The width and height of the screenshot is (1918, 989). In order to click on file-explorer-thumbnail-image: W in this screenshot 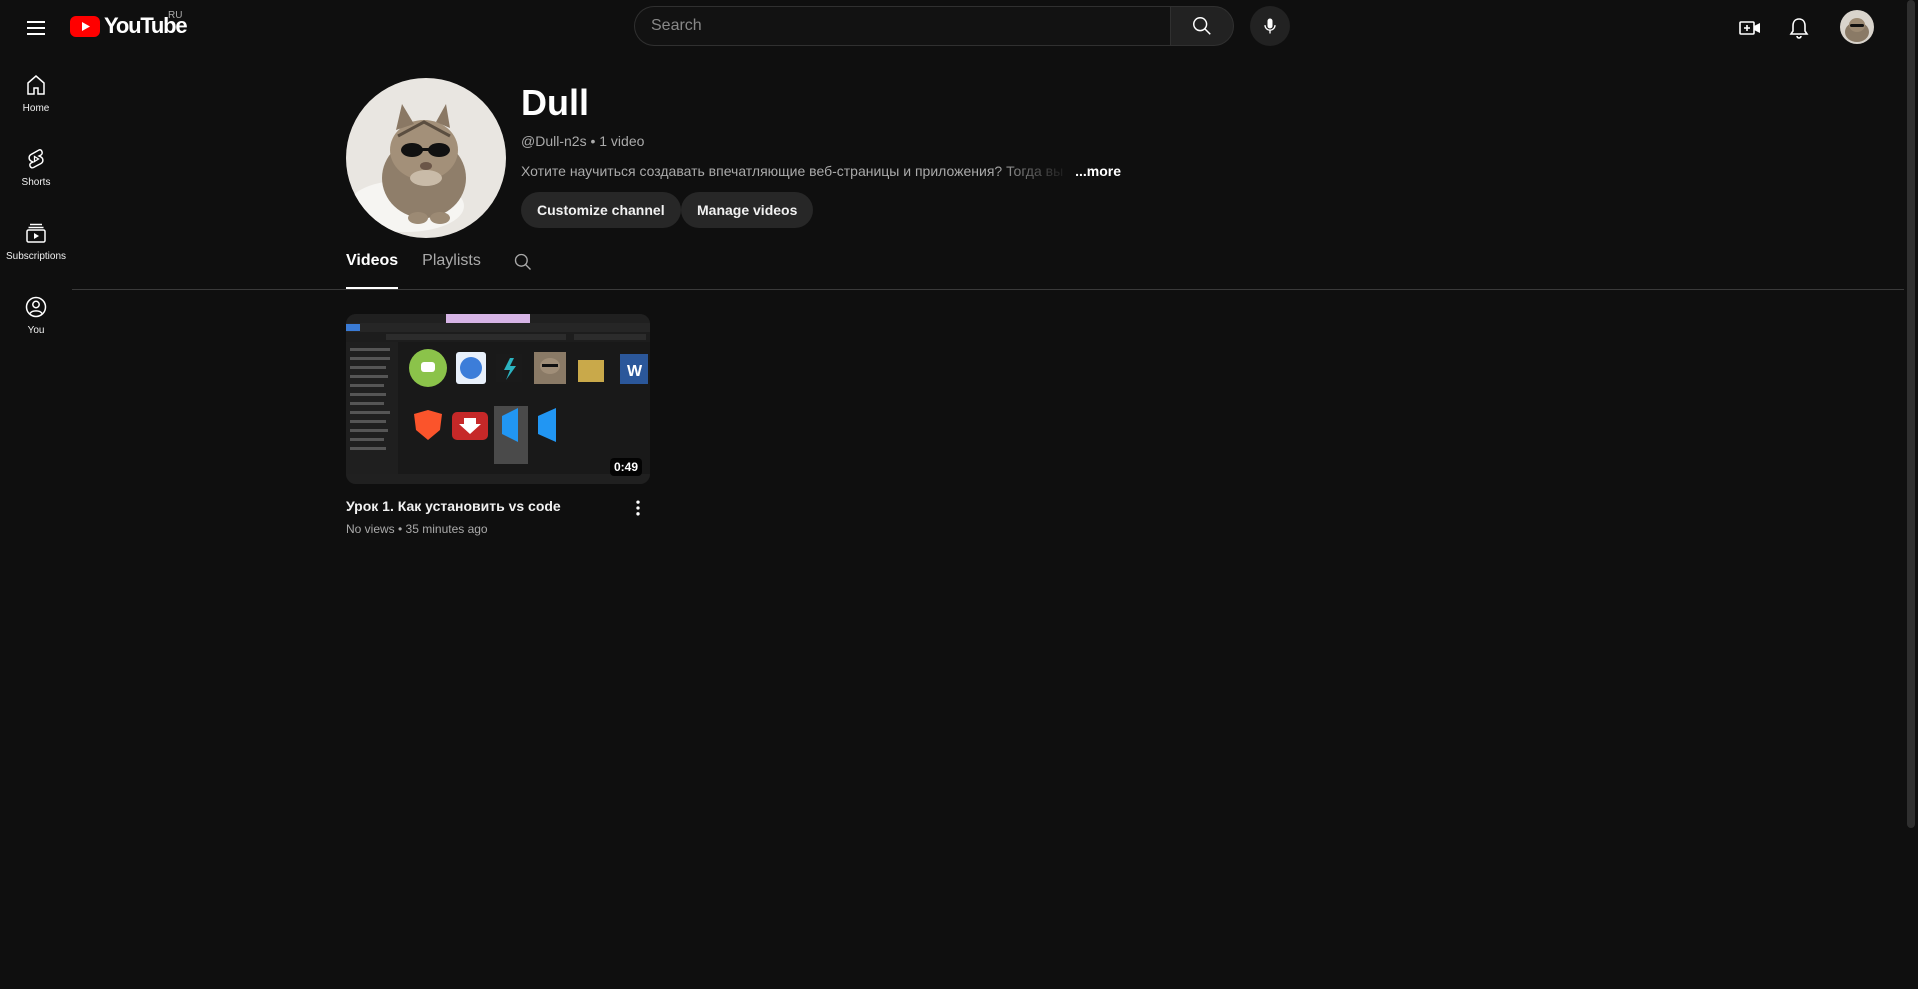, I will do `click(498, 399)`.